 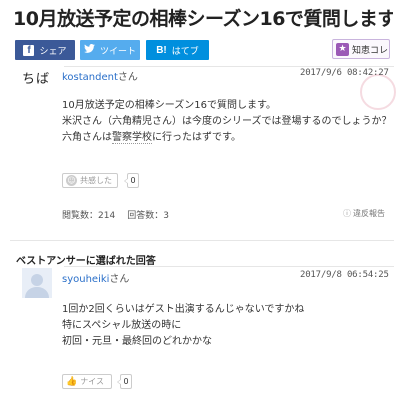 I want to click on facebook-share-label: シェア, so click(x=53, y=51).